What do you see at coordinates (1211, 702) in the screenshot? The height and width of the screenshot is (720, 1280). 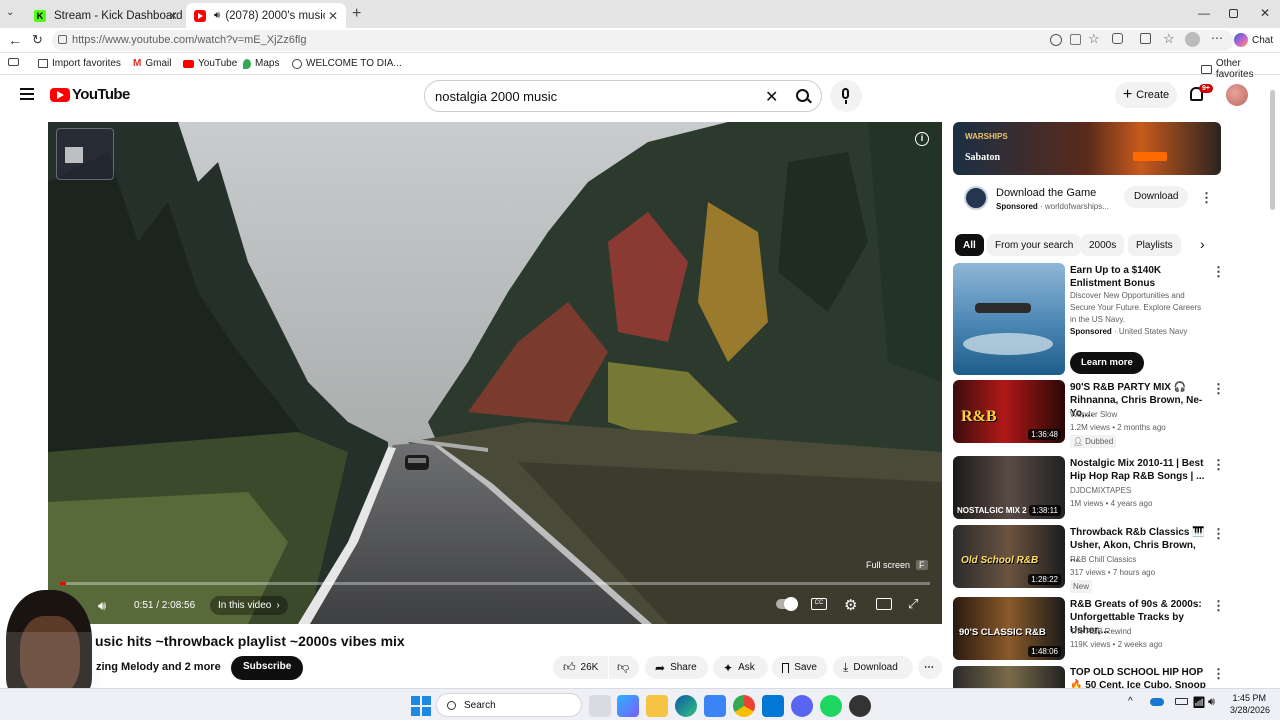 I see `volume-tray-icon: 🔊︎` at bounding box center [1211, 702].